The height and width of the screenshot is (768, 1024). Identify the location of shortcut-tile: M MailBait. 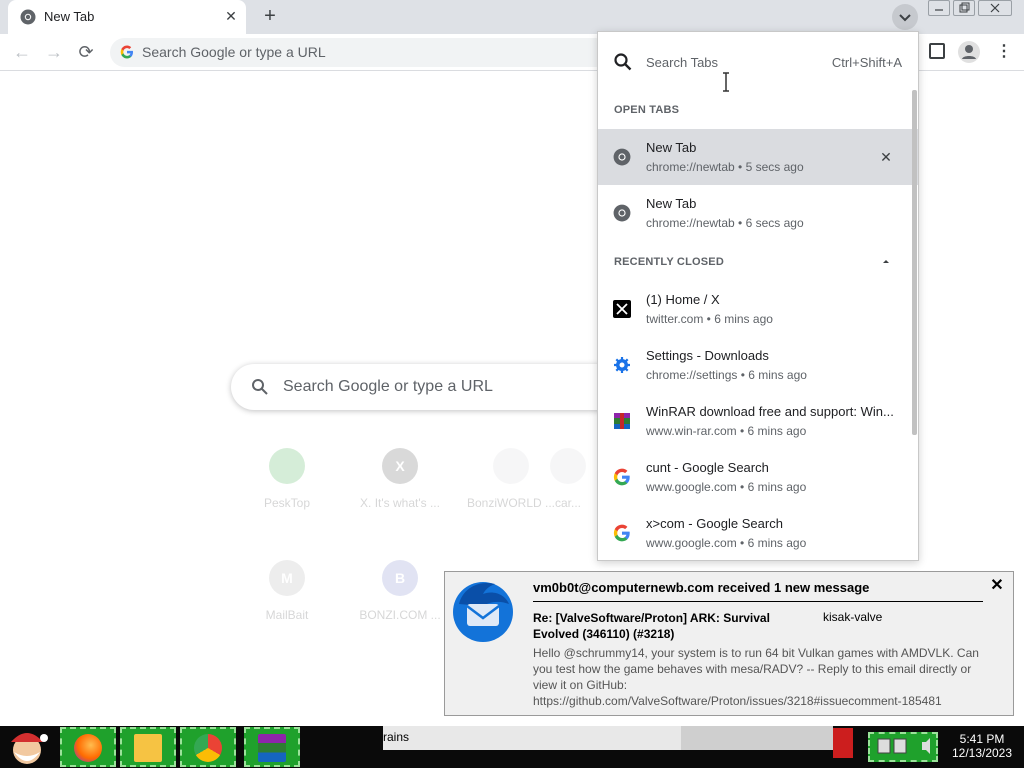
(287, 615).